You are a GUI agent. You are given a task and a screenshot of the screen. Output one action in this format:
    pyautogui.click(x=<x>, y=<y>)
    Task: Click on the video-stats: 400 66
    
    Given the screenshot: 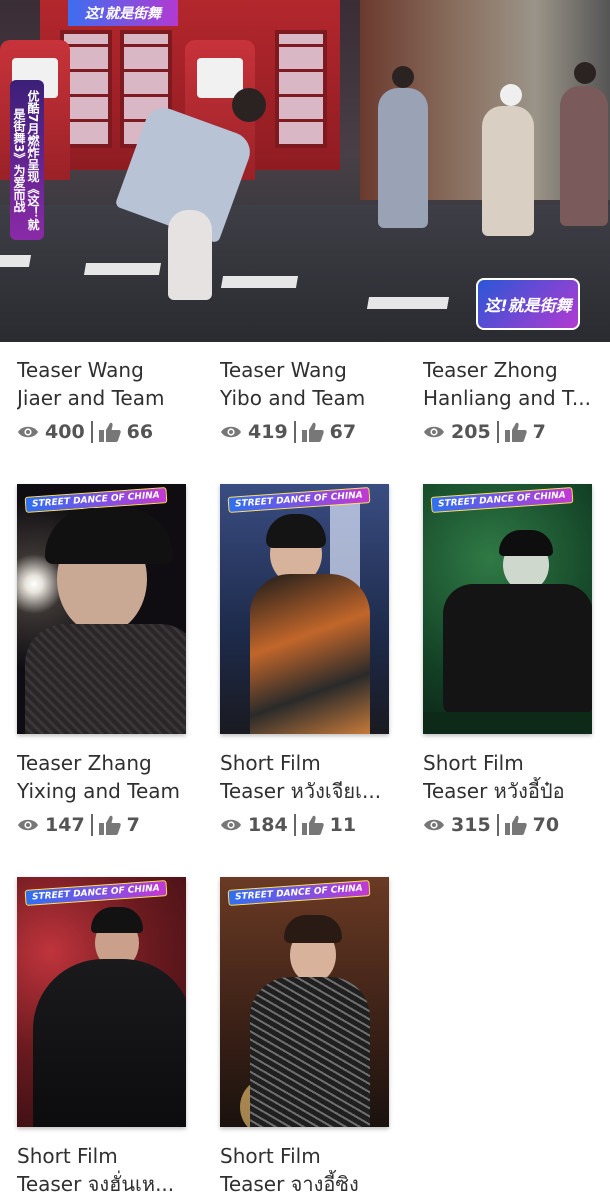 What is the action you would take?
    pyautogui.click(x=85, y=432)
    